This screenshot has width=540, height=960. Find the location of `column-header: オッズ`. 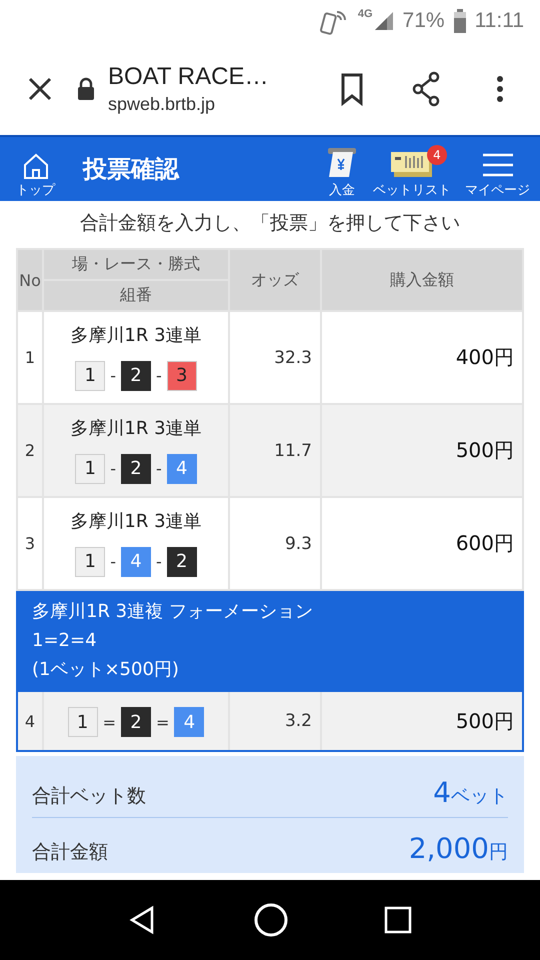

column-header: オッズ is located at coordinates (275, 280).